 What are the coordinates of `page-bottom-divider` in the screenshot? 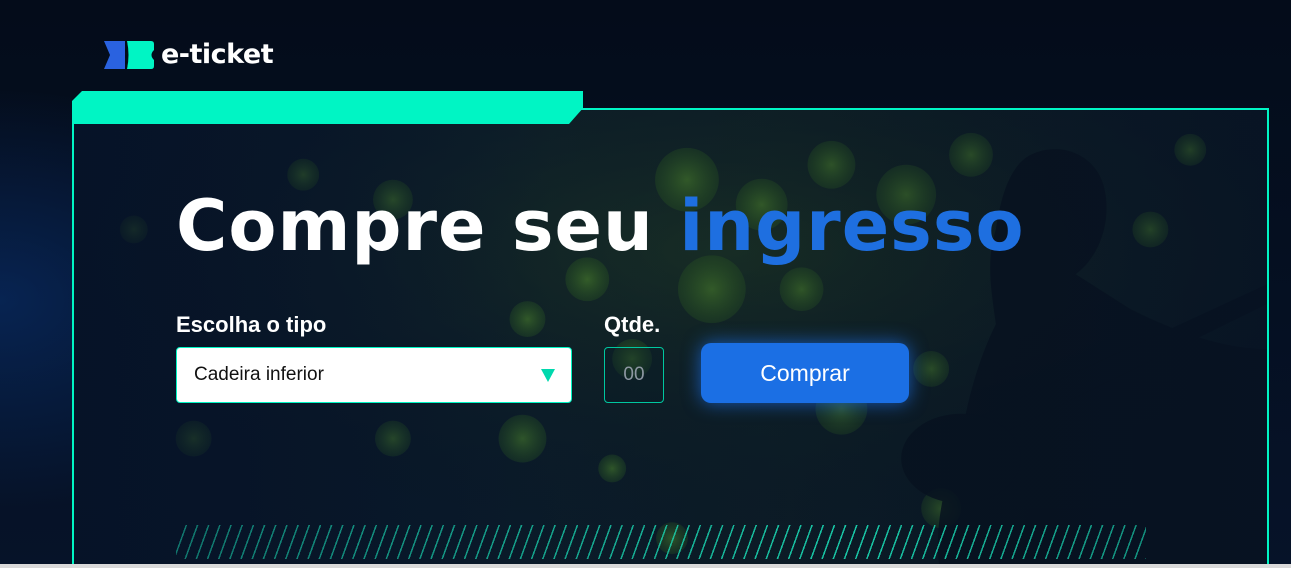 It's located at (645, 566).